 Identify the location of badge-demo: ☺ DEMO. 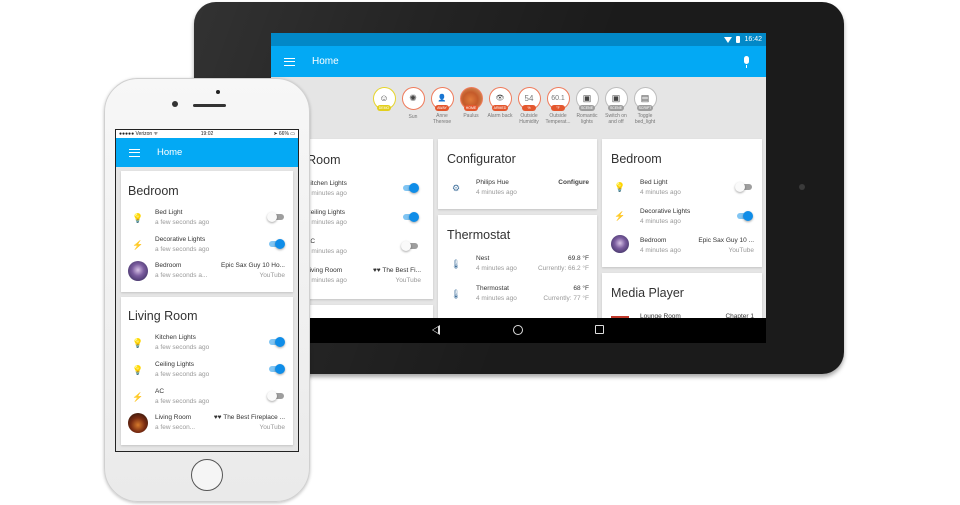
(384, 106).